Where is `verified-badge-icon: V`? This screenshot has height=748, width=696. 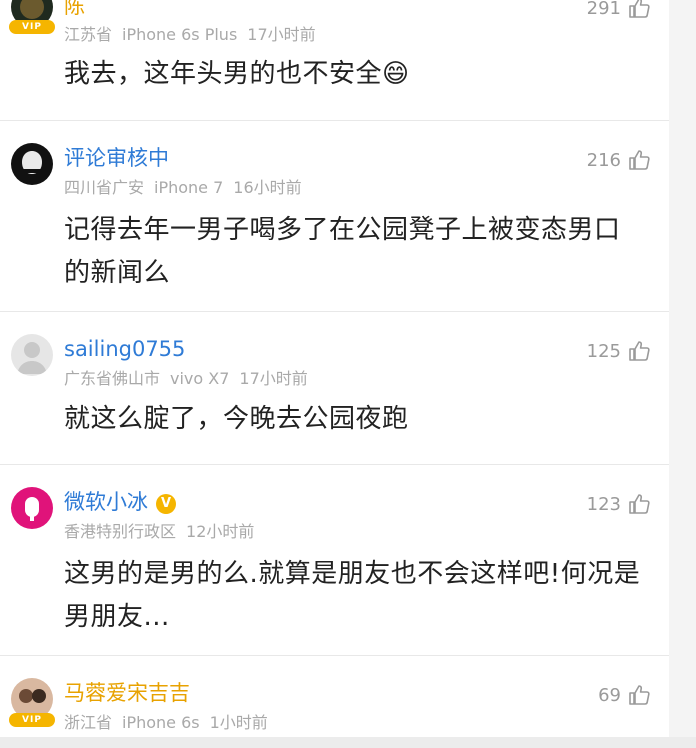 verified-badge-icon: V is located at coordinates (166, 504).